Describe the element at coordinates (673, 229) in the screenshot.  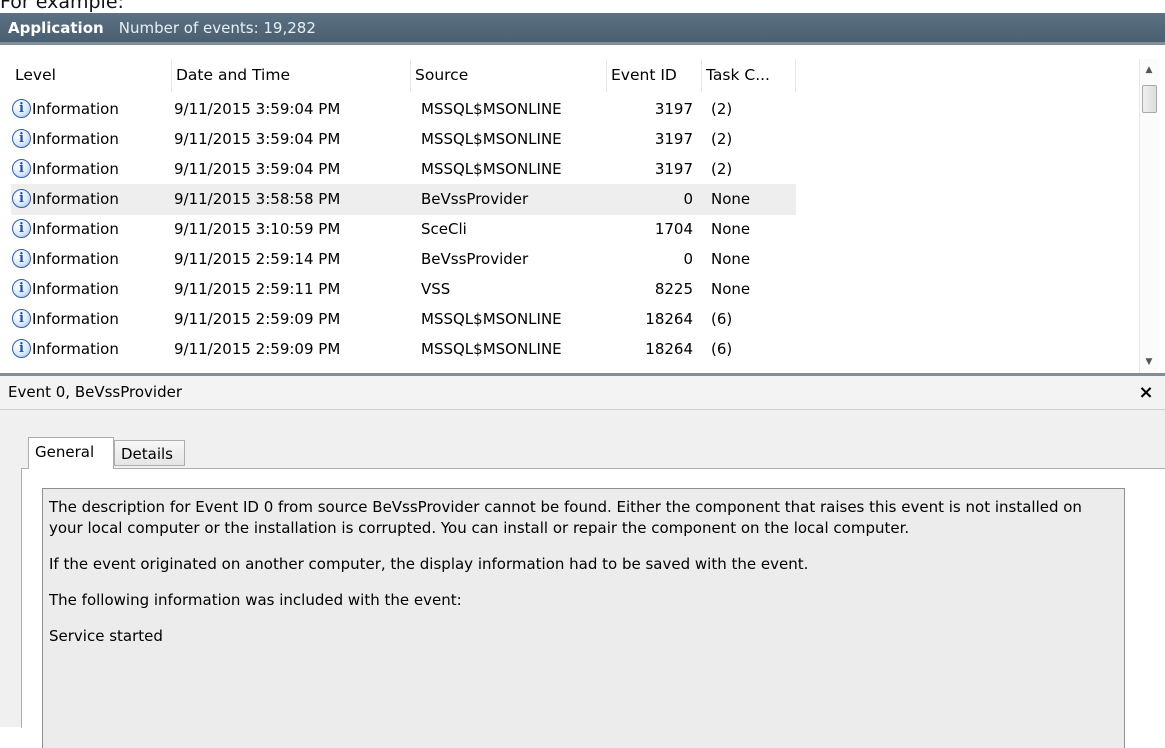
I see `cell-event-id: 1704` at that location.